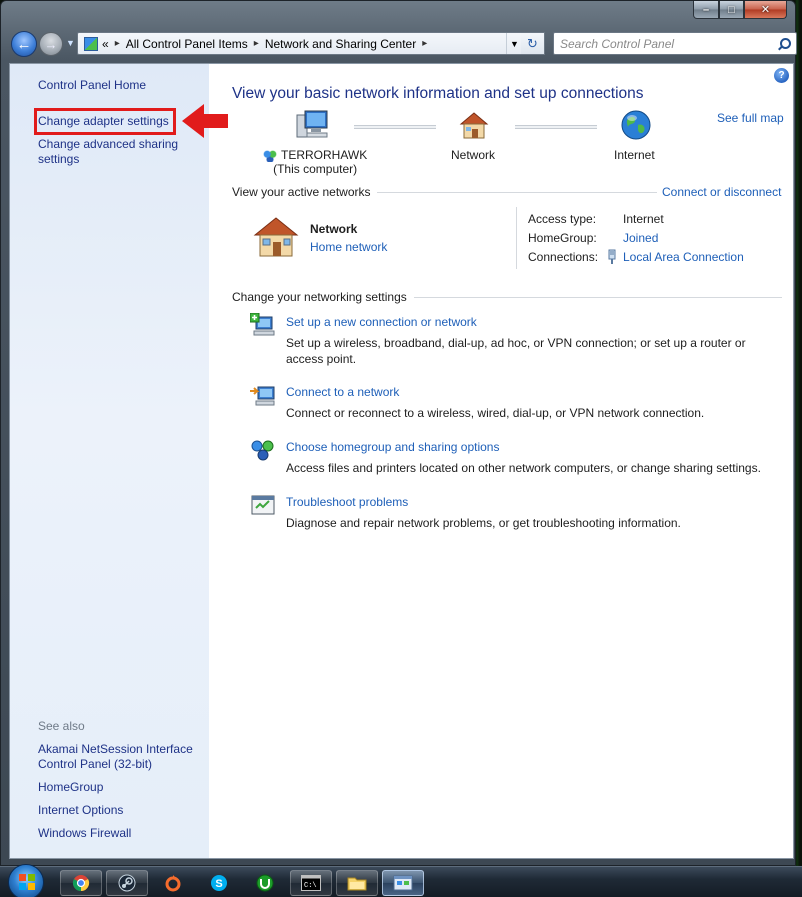  I want to click on maximize-button: □, so click(731, 10).